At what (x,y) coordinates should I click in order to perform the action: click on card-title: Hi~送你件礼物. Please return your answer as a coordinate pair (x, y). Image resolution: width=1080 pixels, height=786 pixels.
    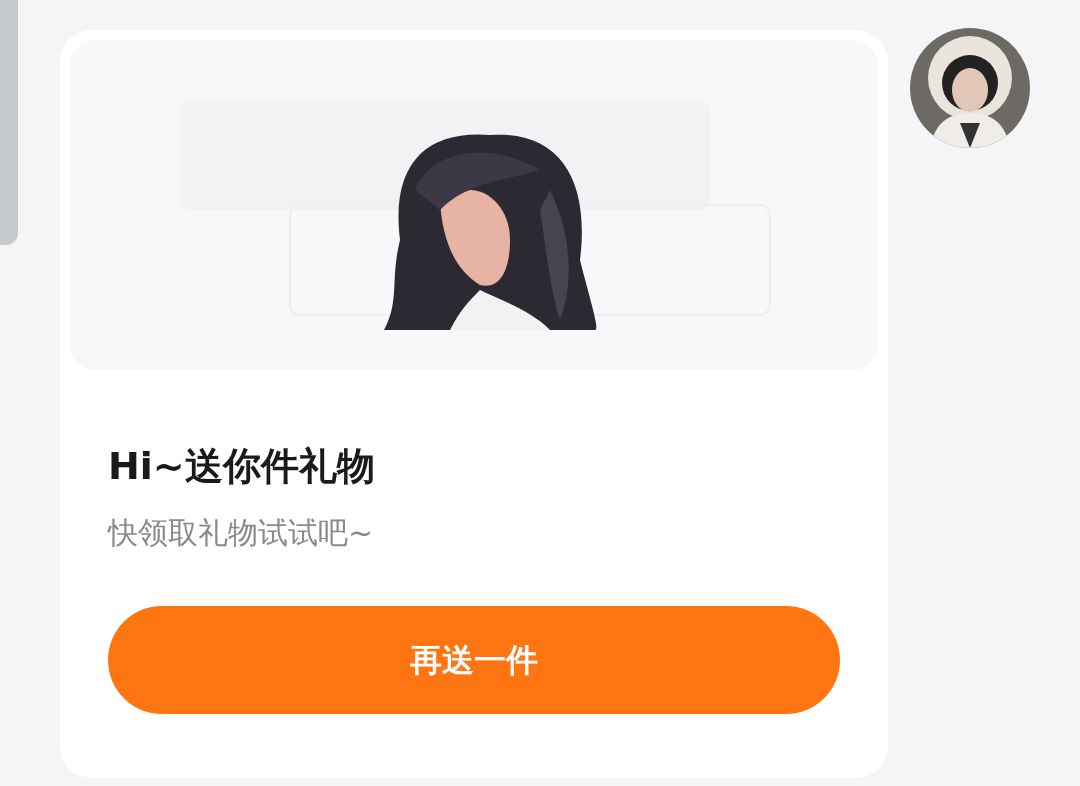
    Looking at the image, I should click on (242, 466).